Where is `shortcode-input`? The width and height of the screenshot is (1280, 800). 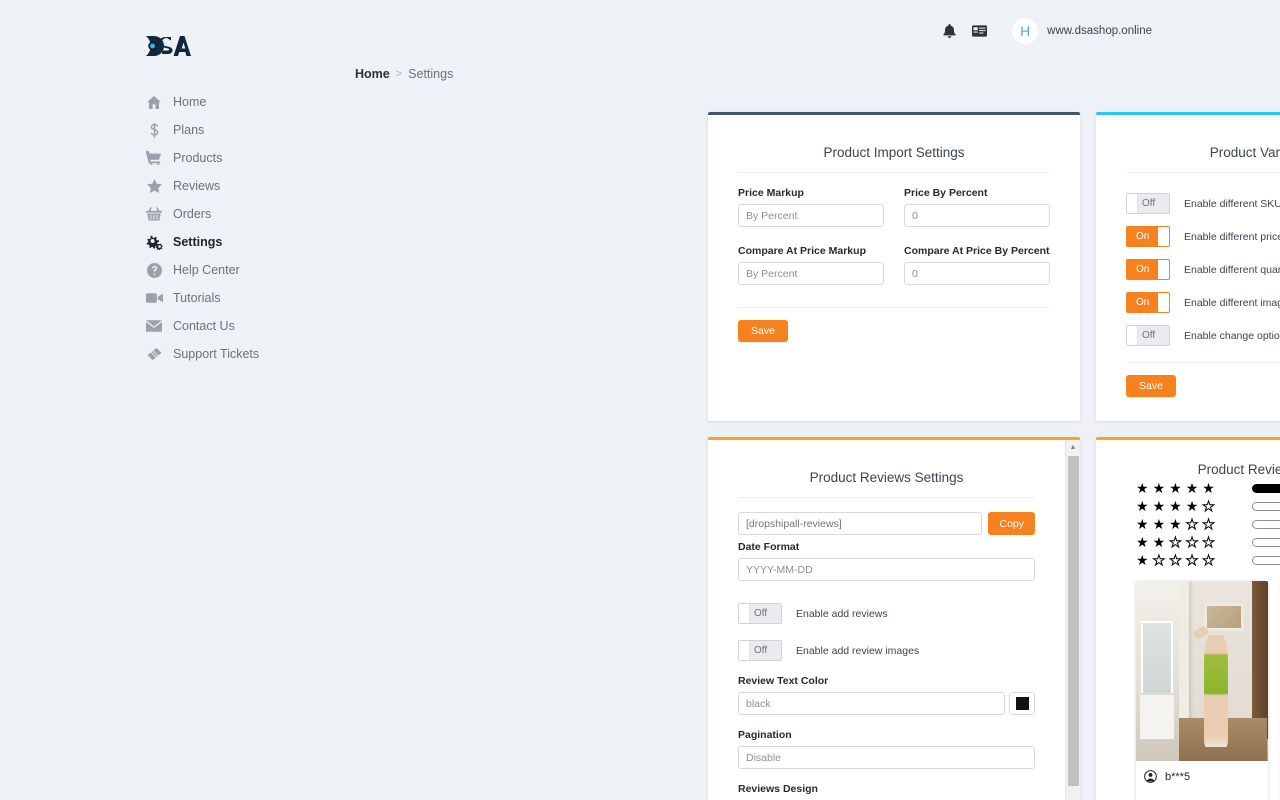 shortcode-input is located at coordinates (860, 523).